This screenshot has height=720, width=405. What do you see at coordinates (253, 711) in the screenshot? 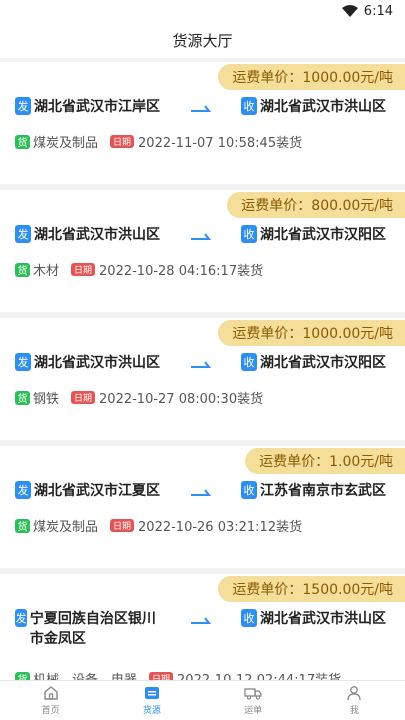
I see `tab-label: 运单` at bounding box center [253, 711].